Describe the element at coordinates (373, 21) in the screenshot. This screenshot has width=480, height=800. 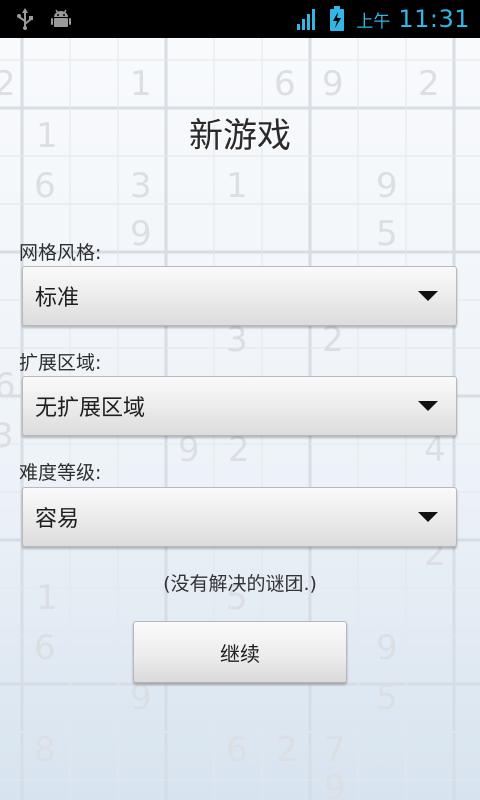
I see `status-ampm: 上午` at that location.